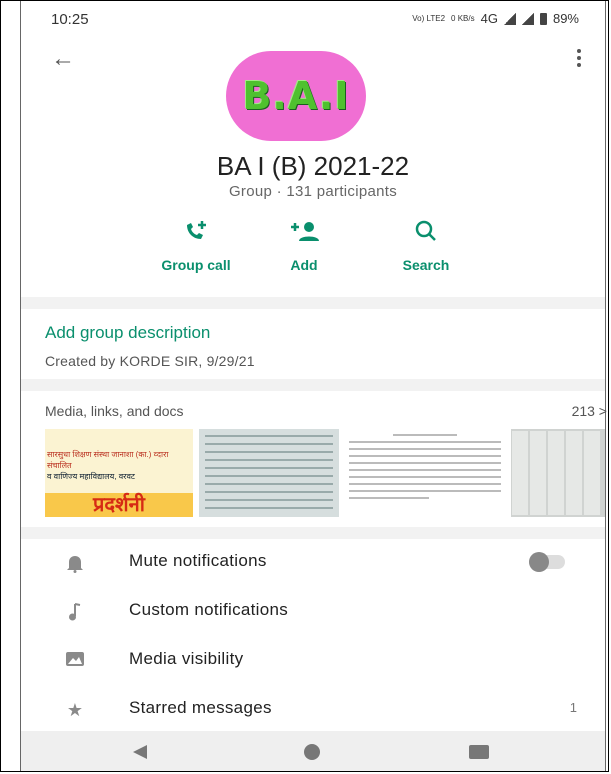 The height and width of the screenshot is (774, 611). What do you see at coordinates (304, 232) in the screenshot?
I see `person-add-icon` at bounding box center [304, 232].